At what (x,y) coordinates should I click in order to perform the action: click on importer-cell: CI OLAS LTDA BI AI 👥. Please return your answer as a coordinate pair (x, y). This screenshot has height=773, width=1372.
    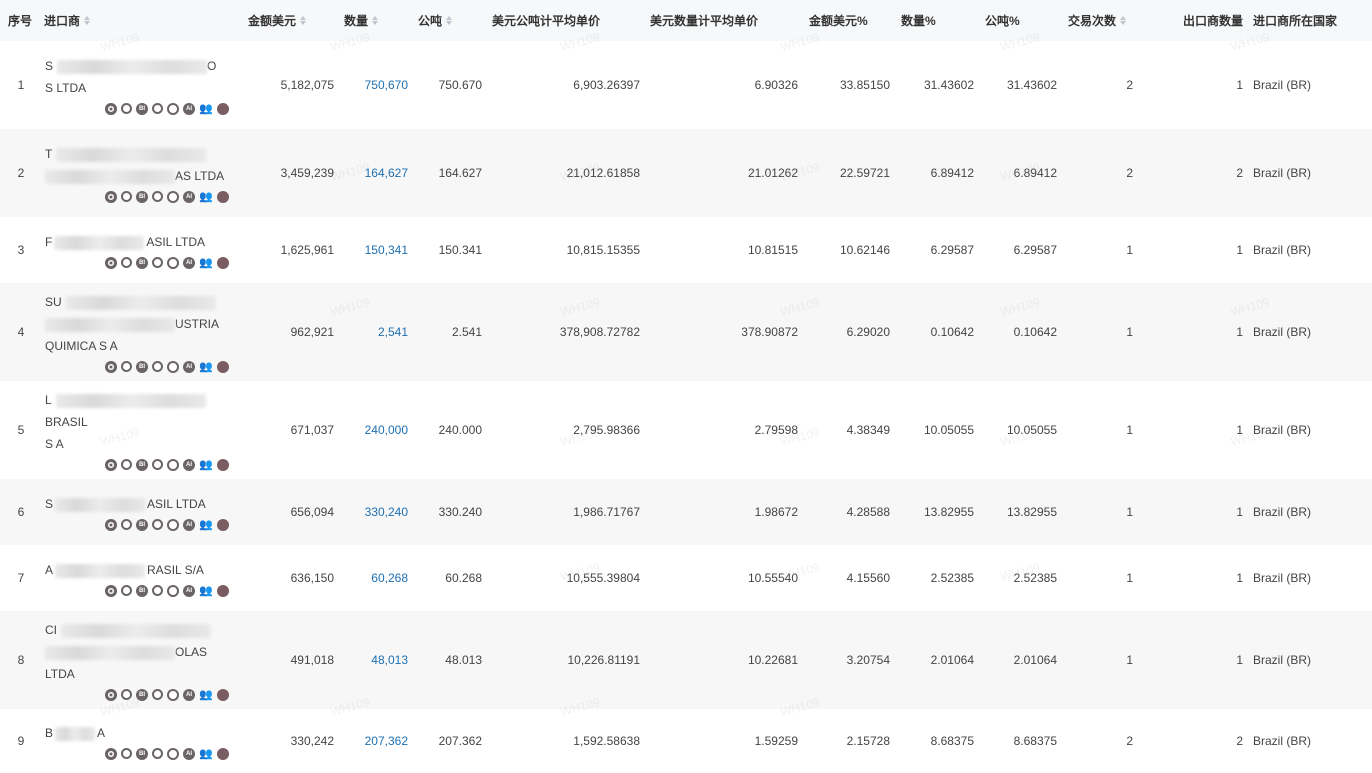
    Looking at the image, I should click on (140, 660).